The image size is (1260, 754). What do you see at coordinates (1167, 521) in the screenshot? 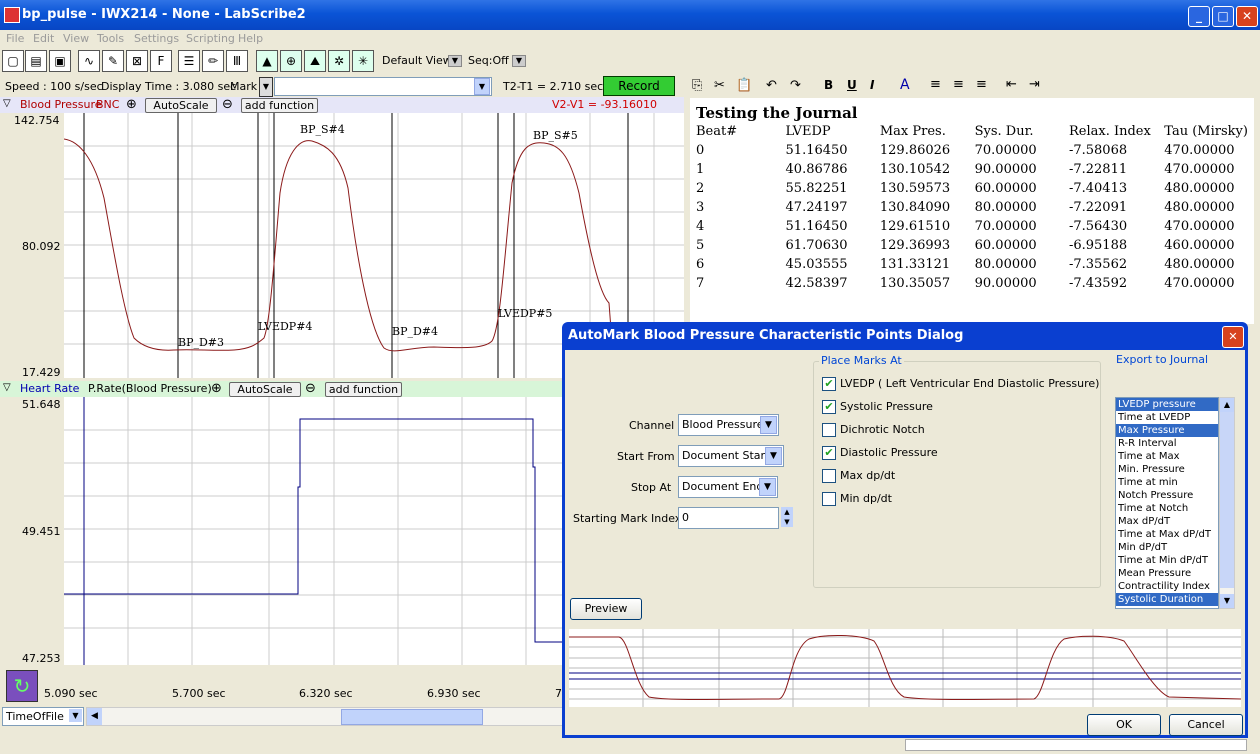
I see `list-item: Max dP/dT` at bounding box center [1167, 521].